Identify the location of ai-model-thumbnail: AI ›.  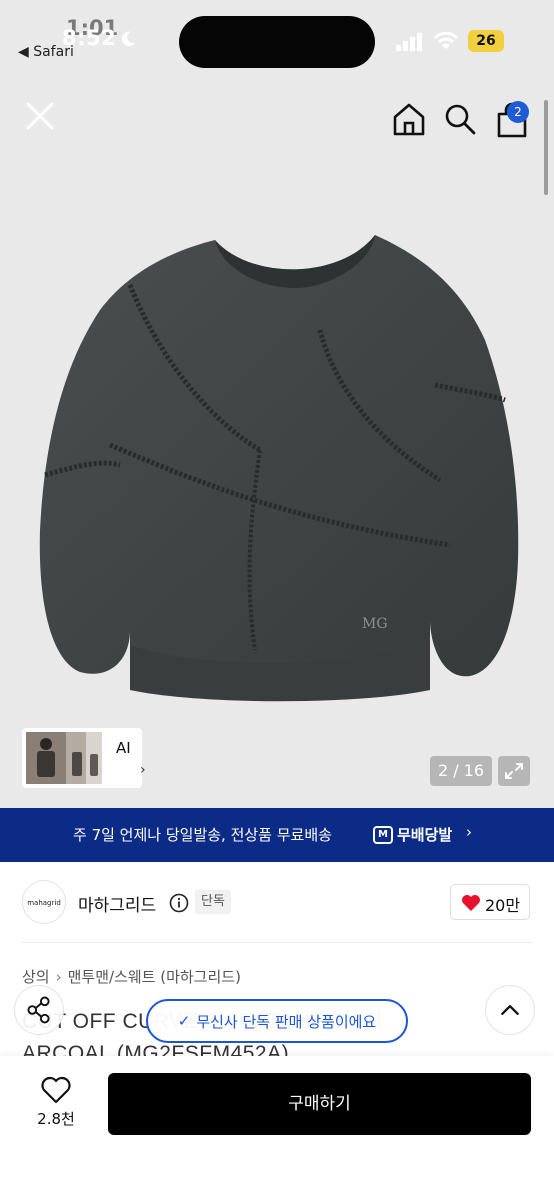
(84, 758).